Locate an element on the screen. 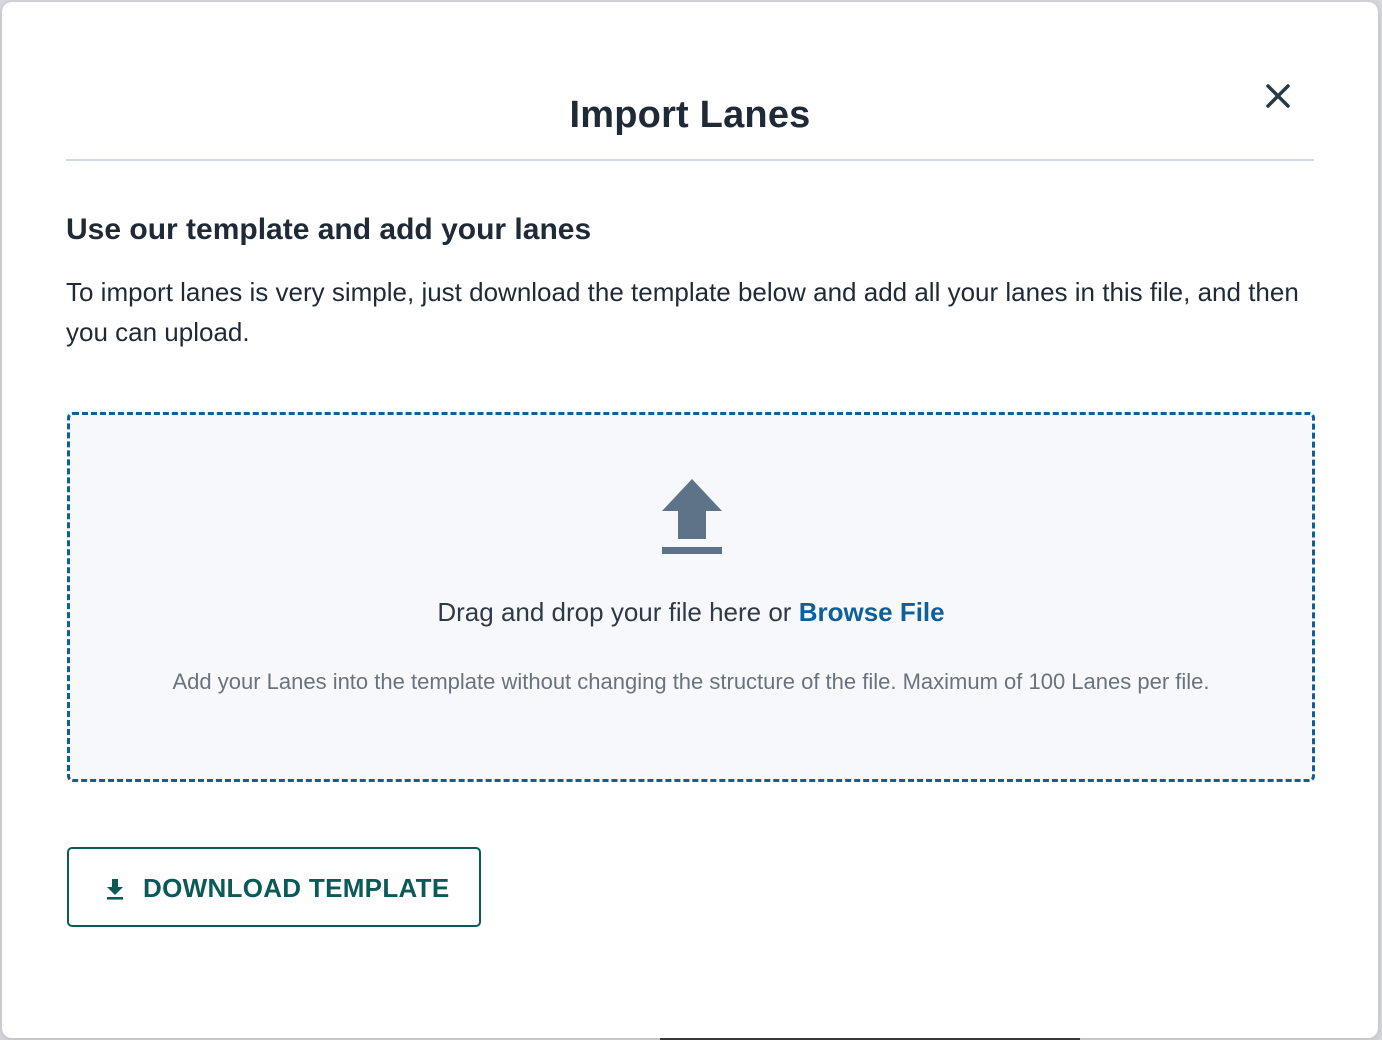  close-icon is located at coordinates (1278, 96).